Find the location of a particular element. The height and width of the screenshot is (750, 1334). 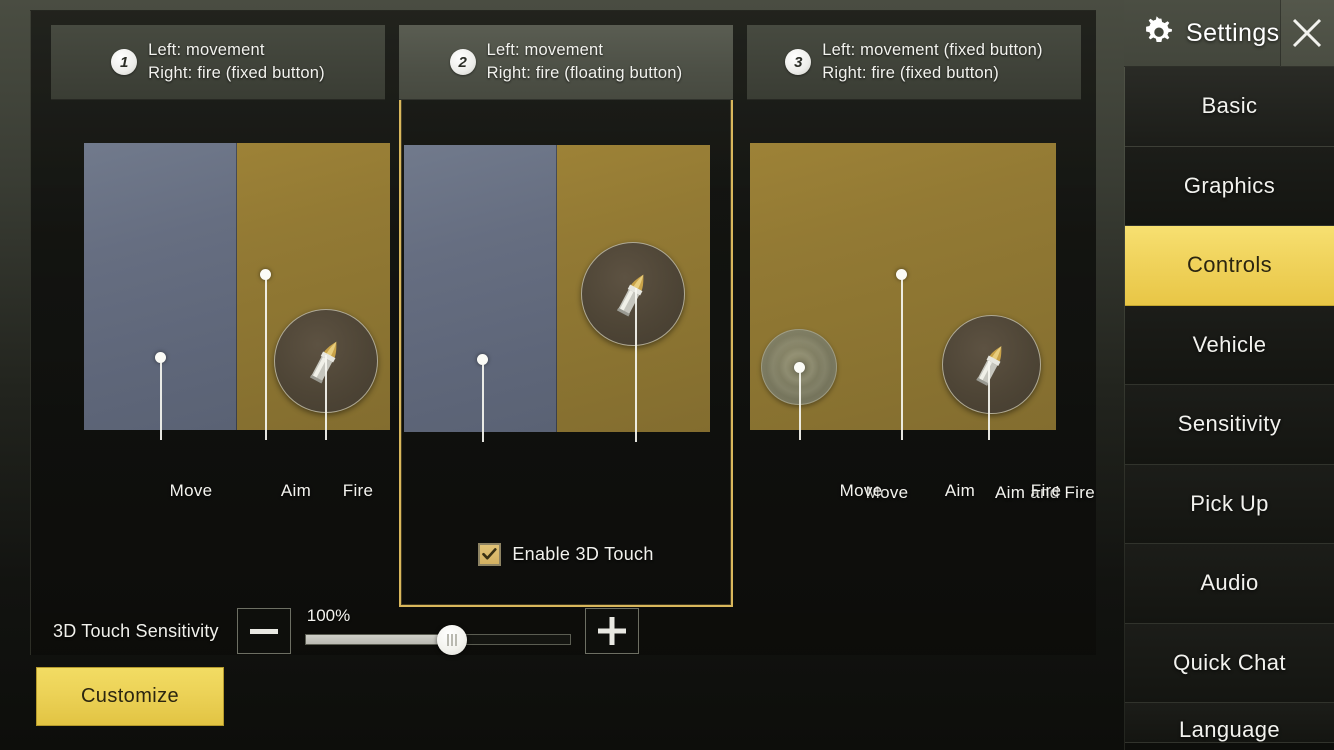

card-3-label-aim: Aim is located at coordinates (960, 490).